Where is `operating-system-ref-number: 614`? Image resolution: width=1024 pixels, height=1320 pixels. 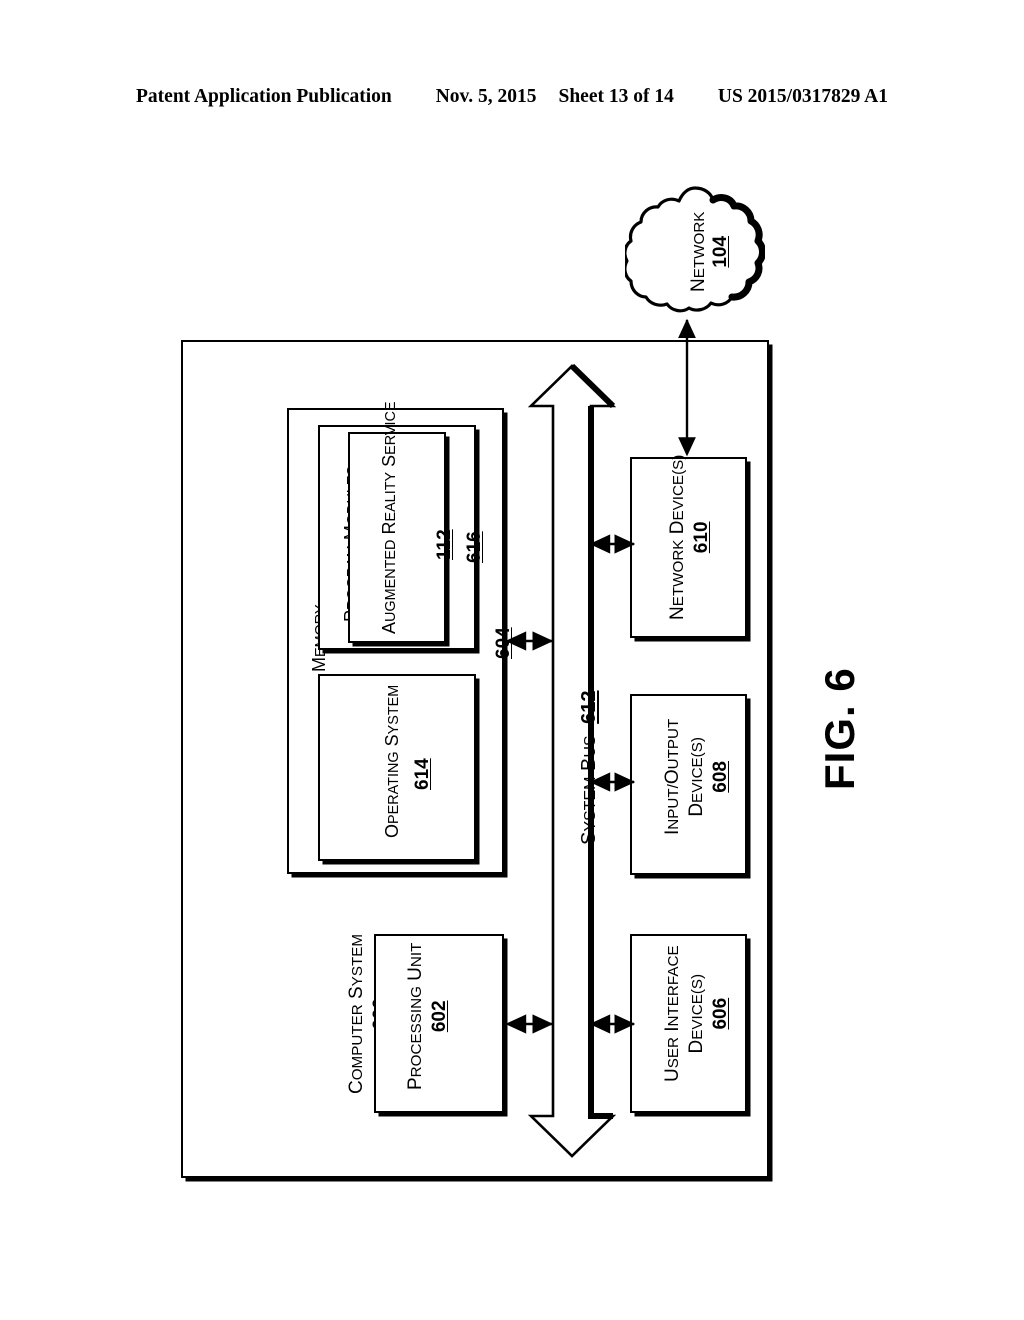
operating-system-ref-number: 614 is located at coordinates (422, 774).